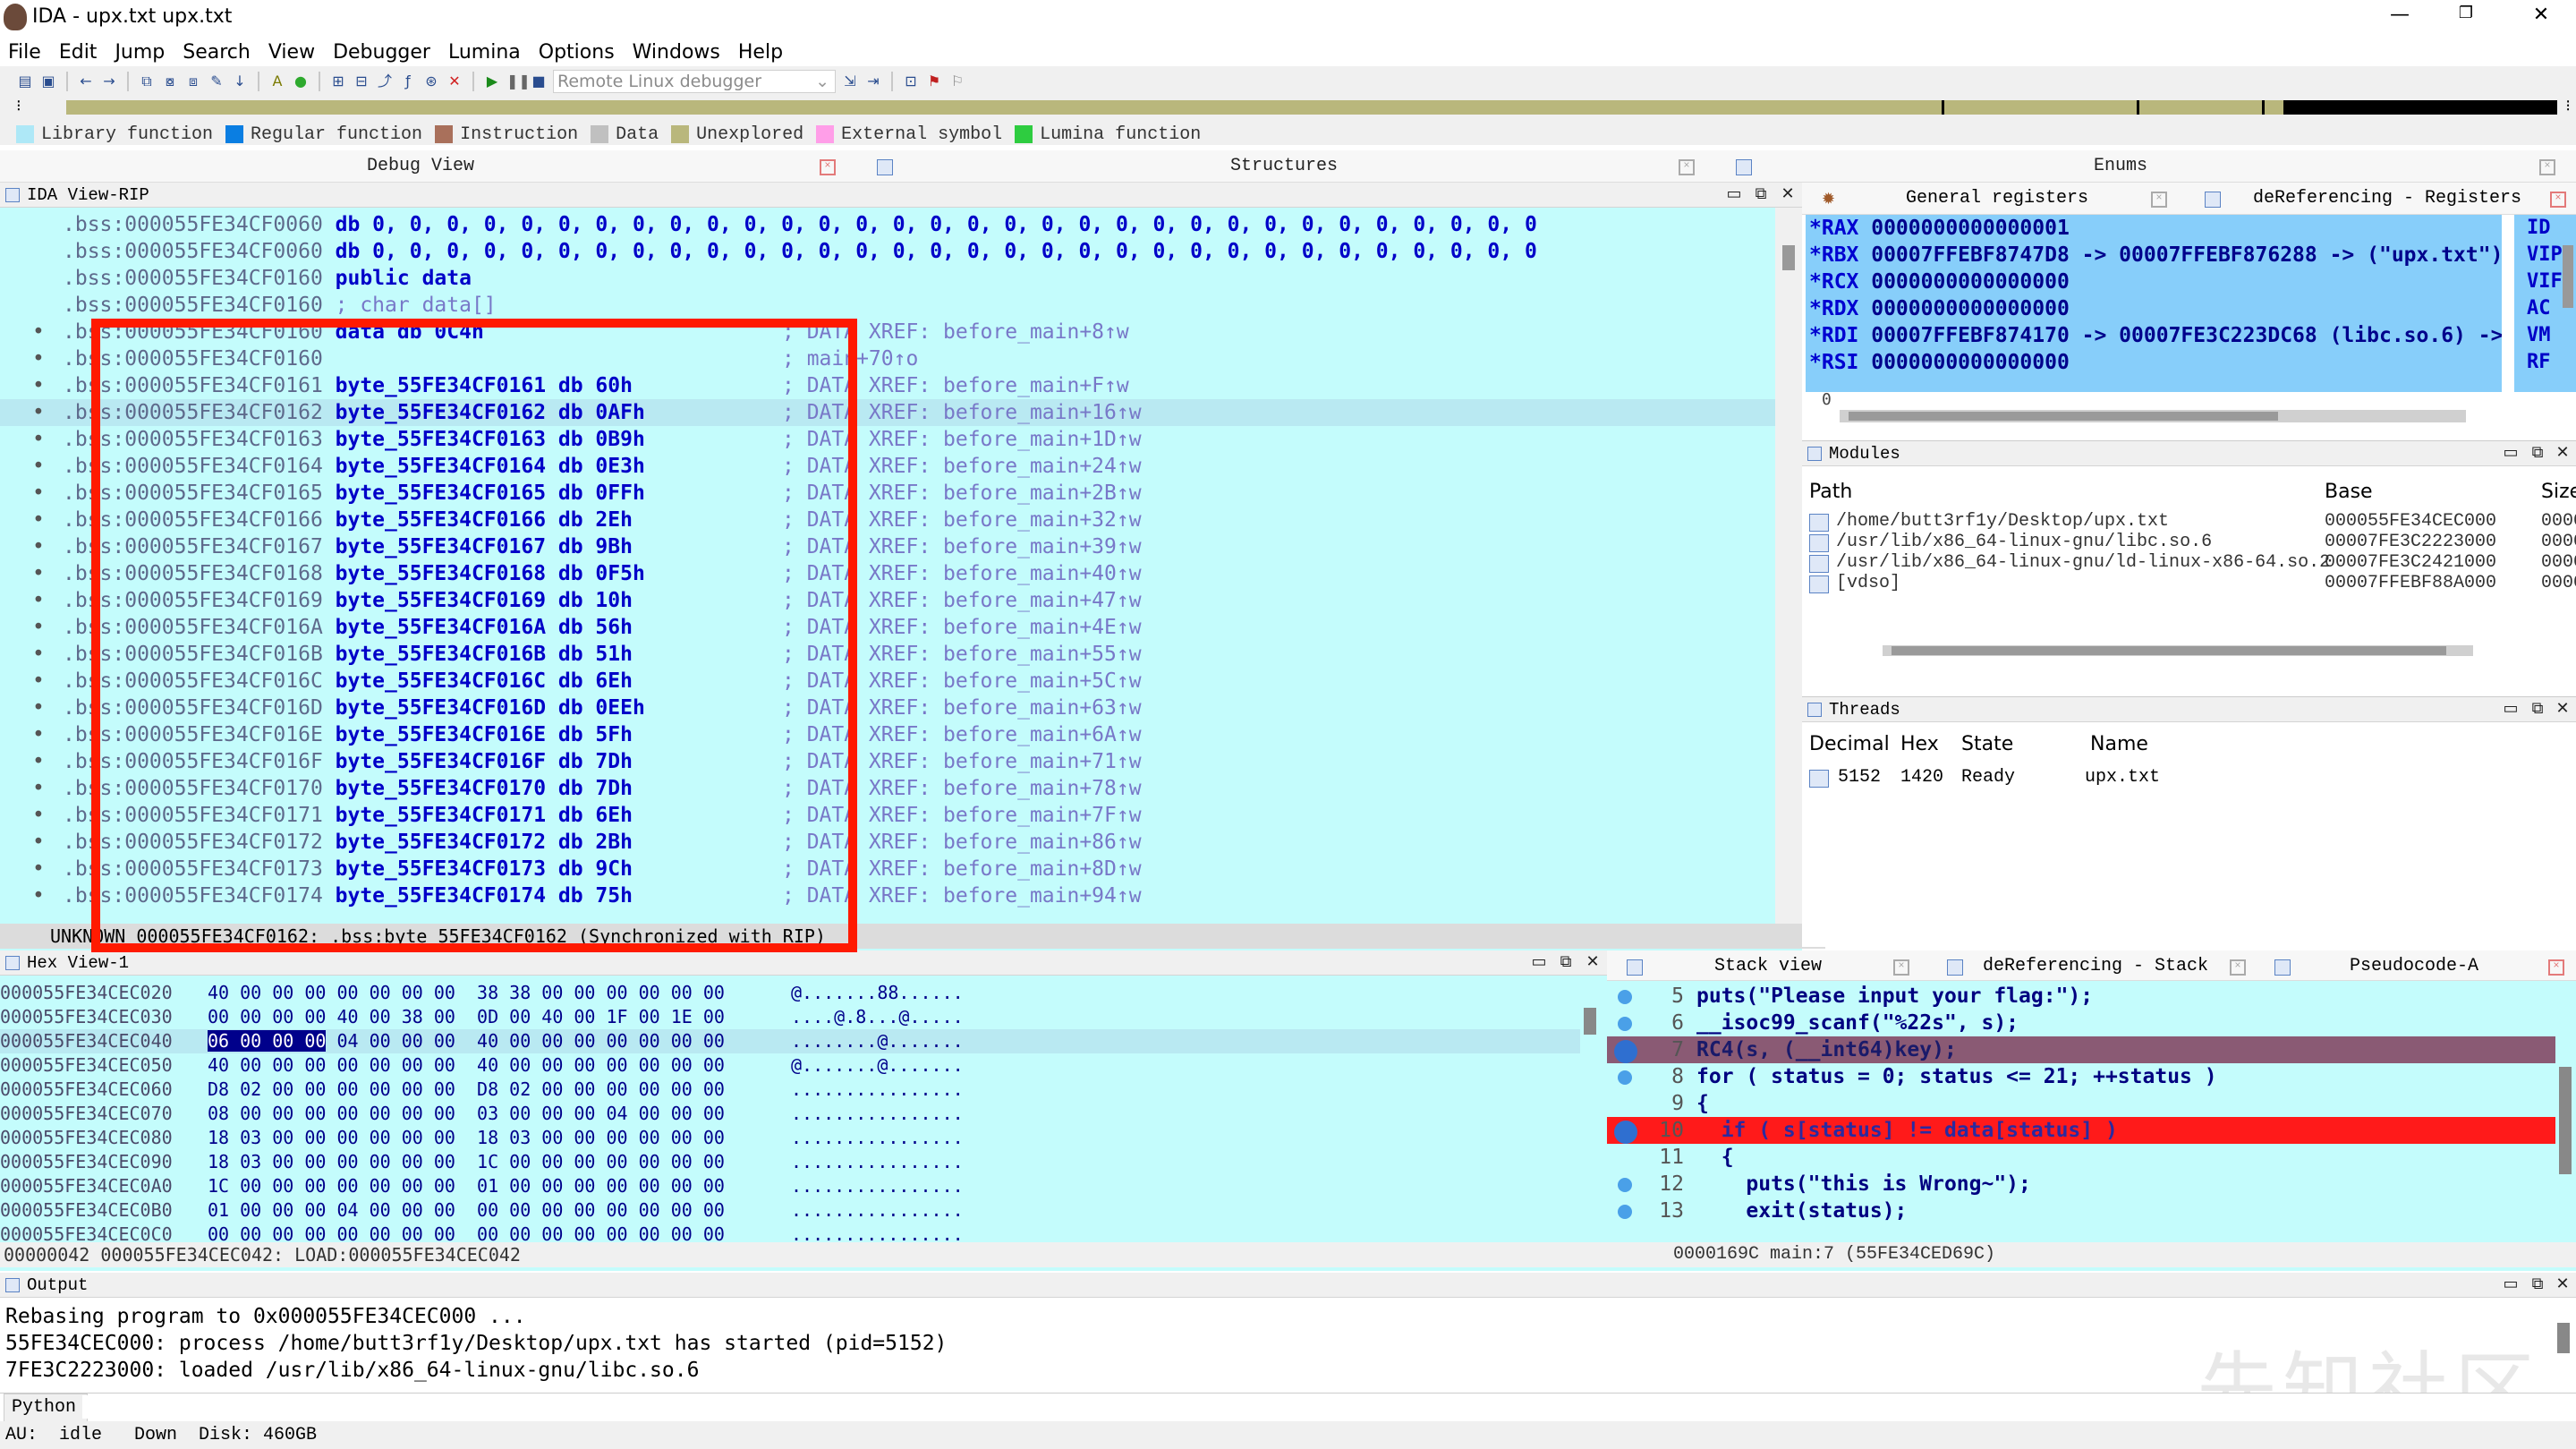 Image resolution: width=2576 pixels, height=1449 pixels. Describe the element at coordinates (2095, 966) in the screenshot. I see `tab-deref-stack: deReferencing - Stack` at that location.